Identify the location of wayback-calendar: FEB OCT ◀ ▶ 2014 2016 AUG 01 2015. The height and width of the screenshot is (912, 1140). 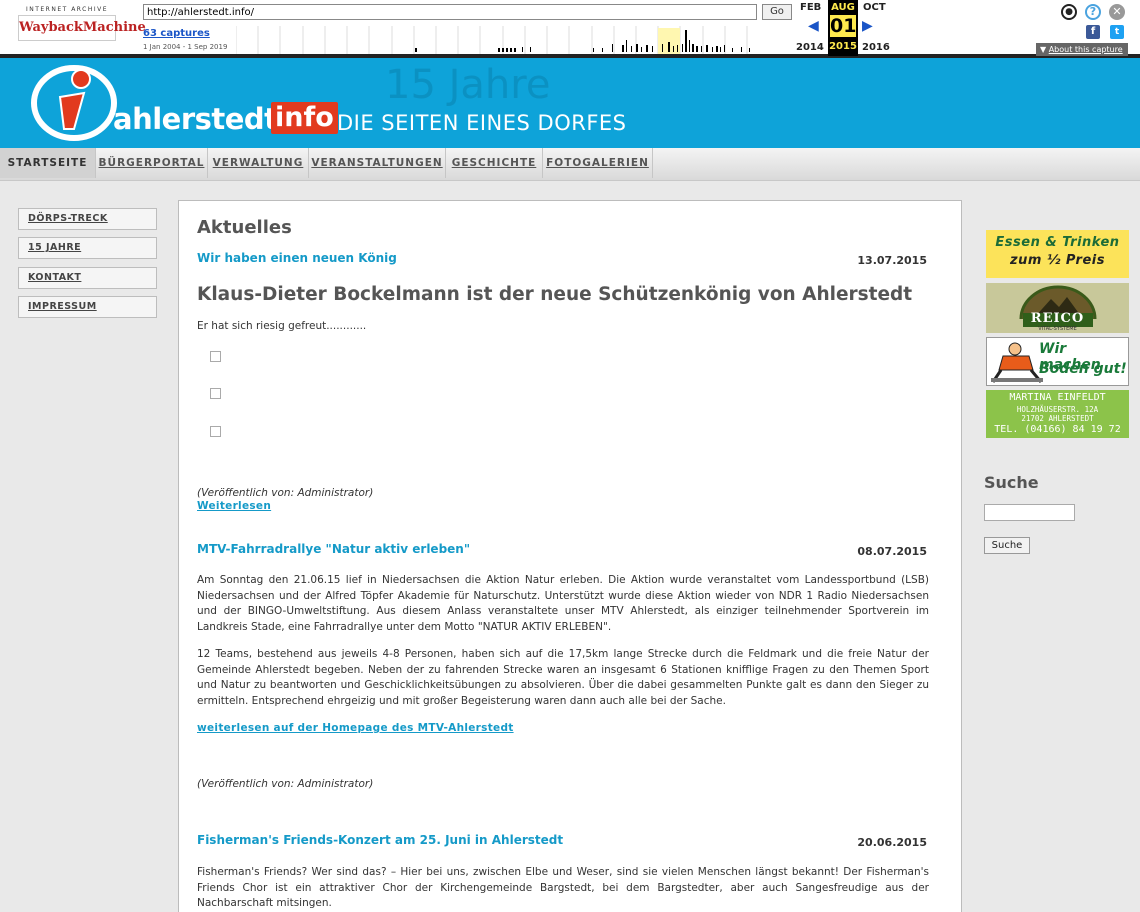
(844, 28).